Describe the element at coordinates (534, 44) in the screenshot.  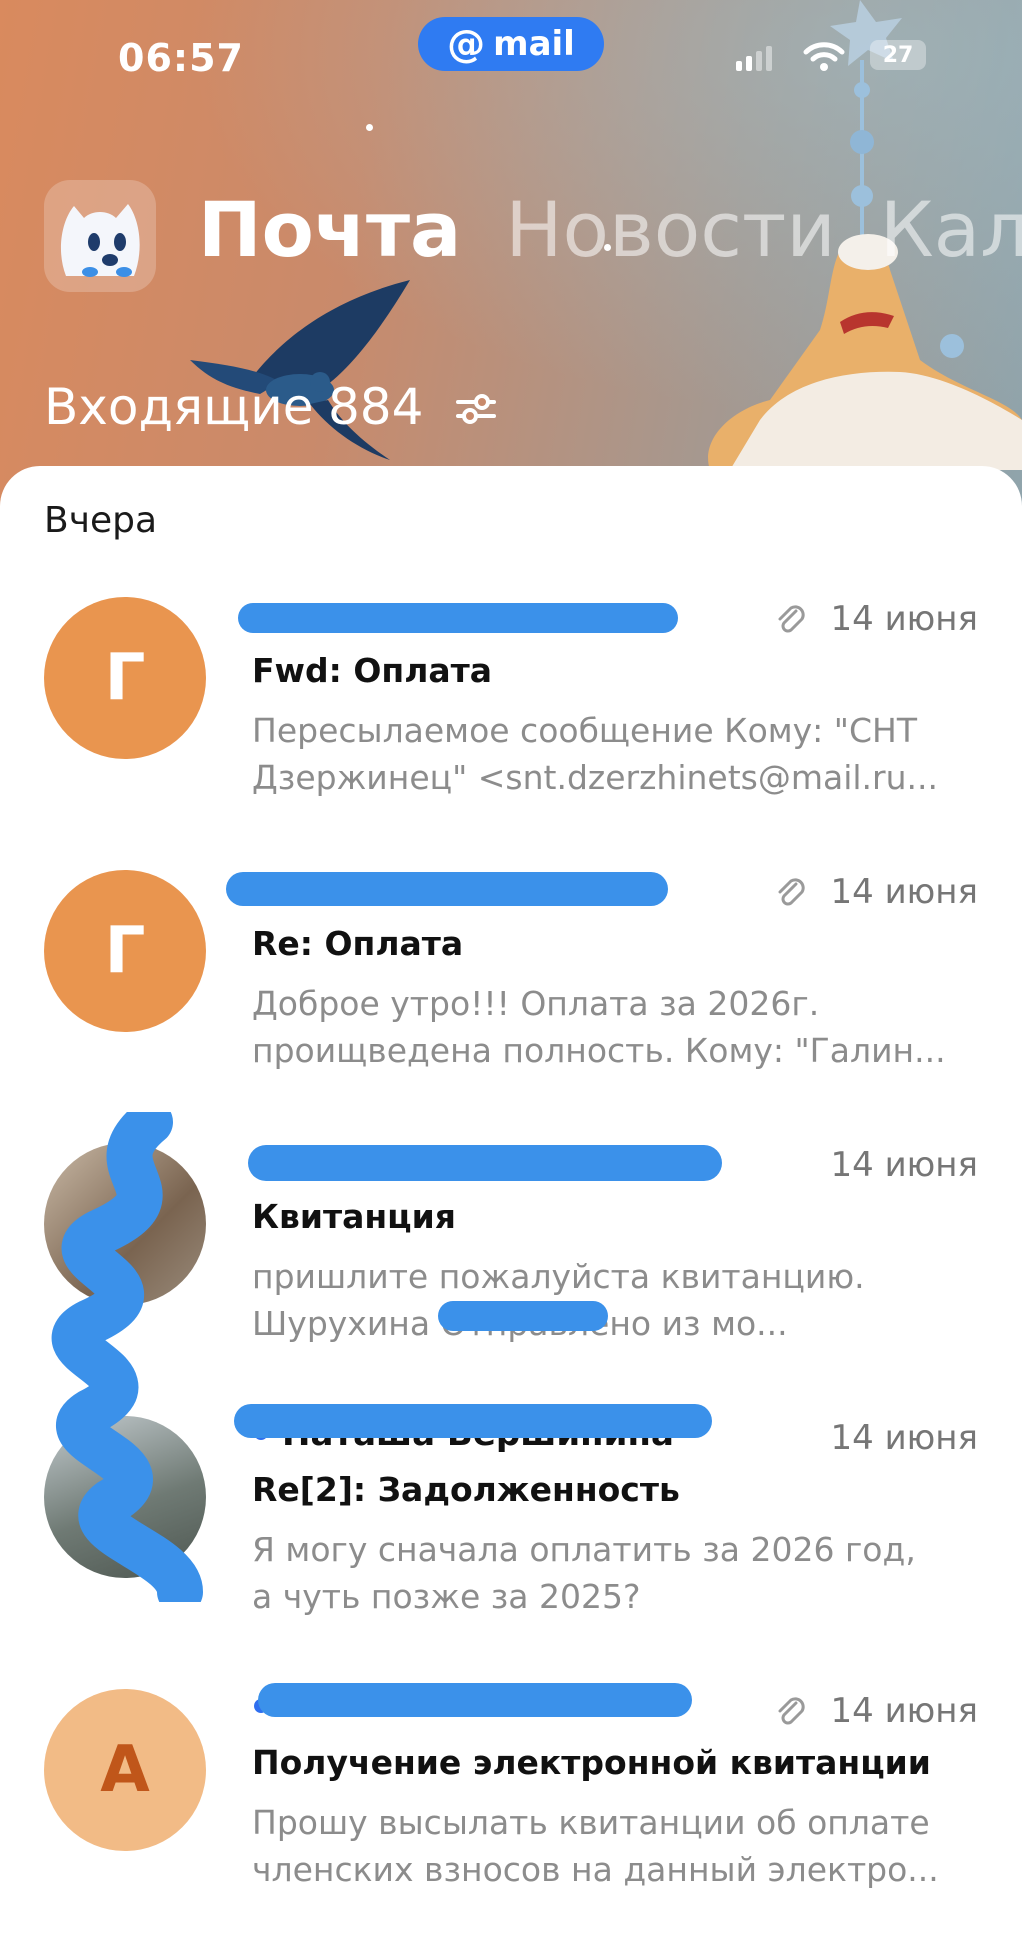
I see `mail-pill-label: mail` at that location.